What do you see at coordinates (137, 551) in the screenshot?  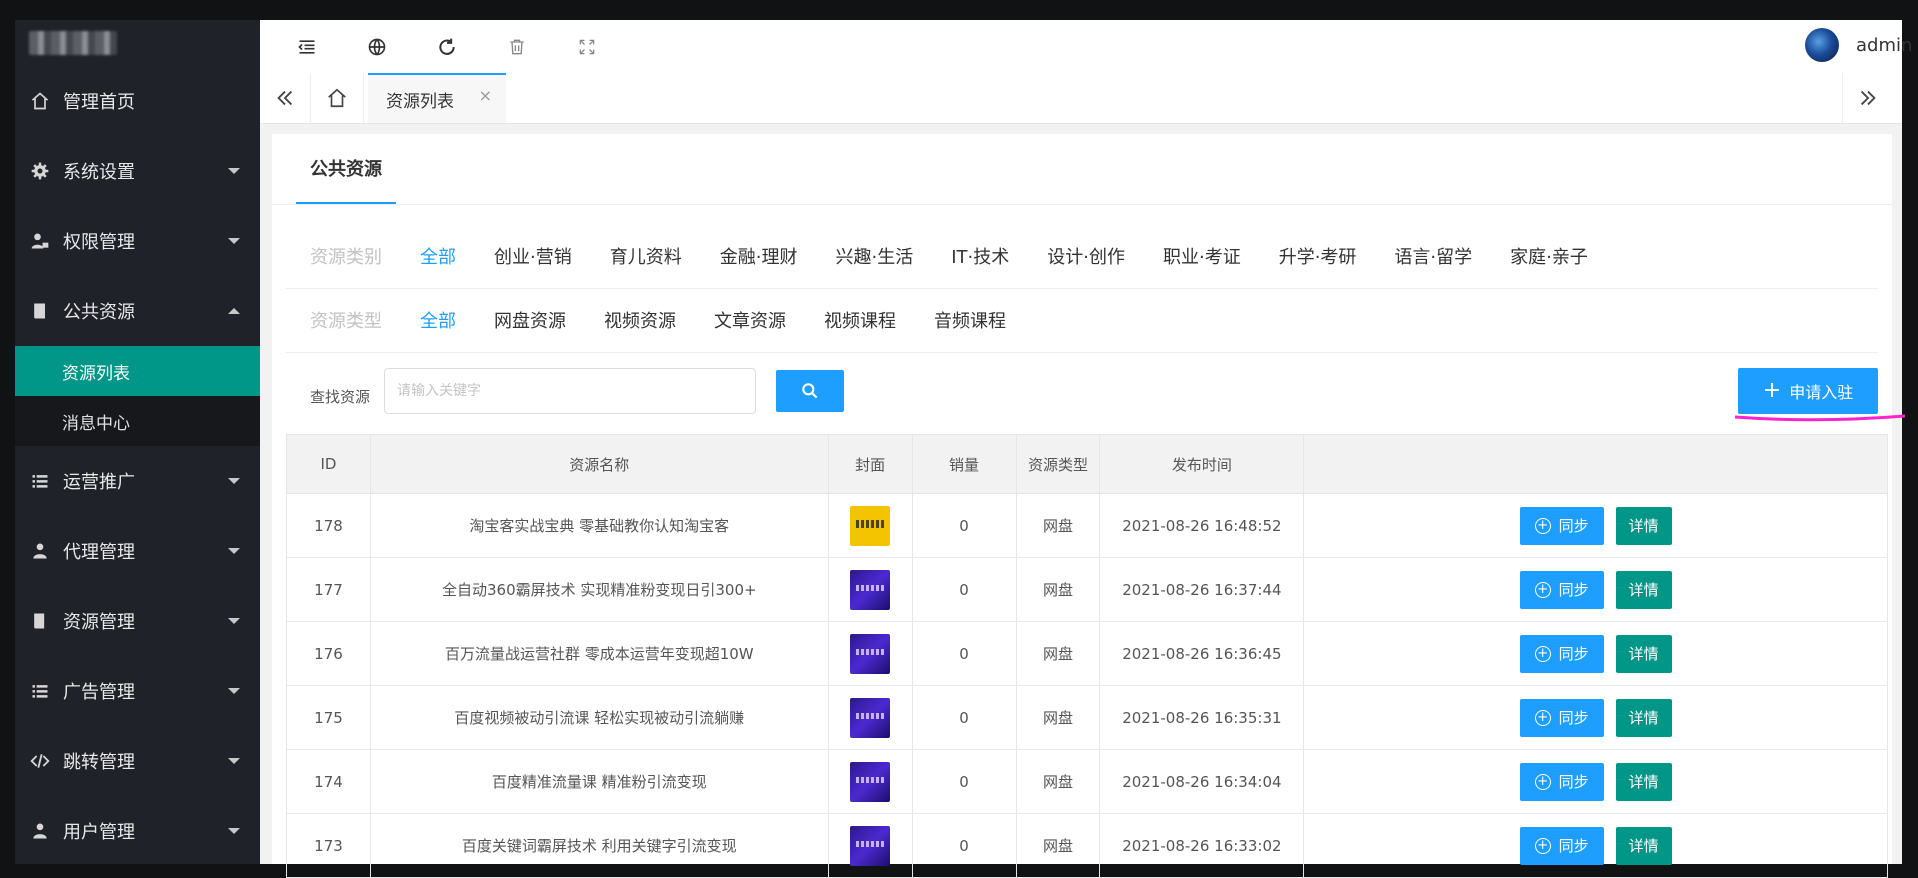 I see `sidebar-item-agents: 代理管理` at bounding box center [137, 551].